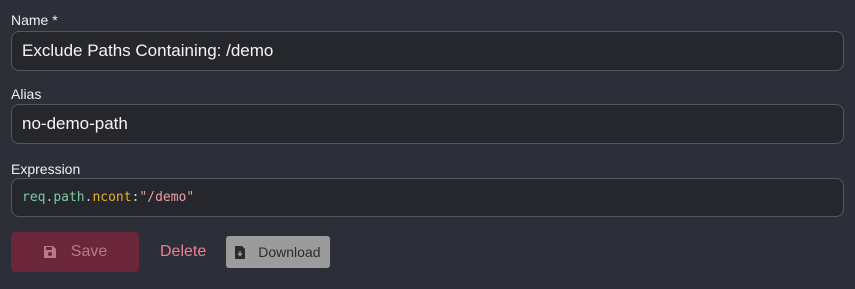 The width and height of the screenshot is (855, 289). I want to click on floppy-disk-icon, so click(50, 252).